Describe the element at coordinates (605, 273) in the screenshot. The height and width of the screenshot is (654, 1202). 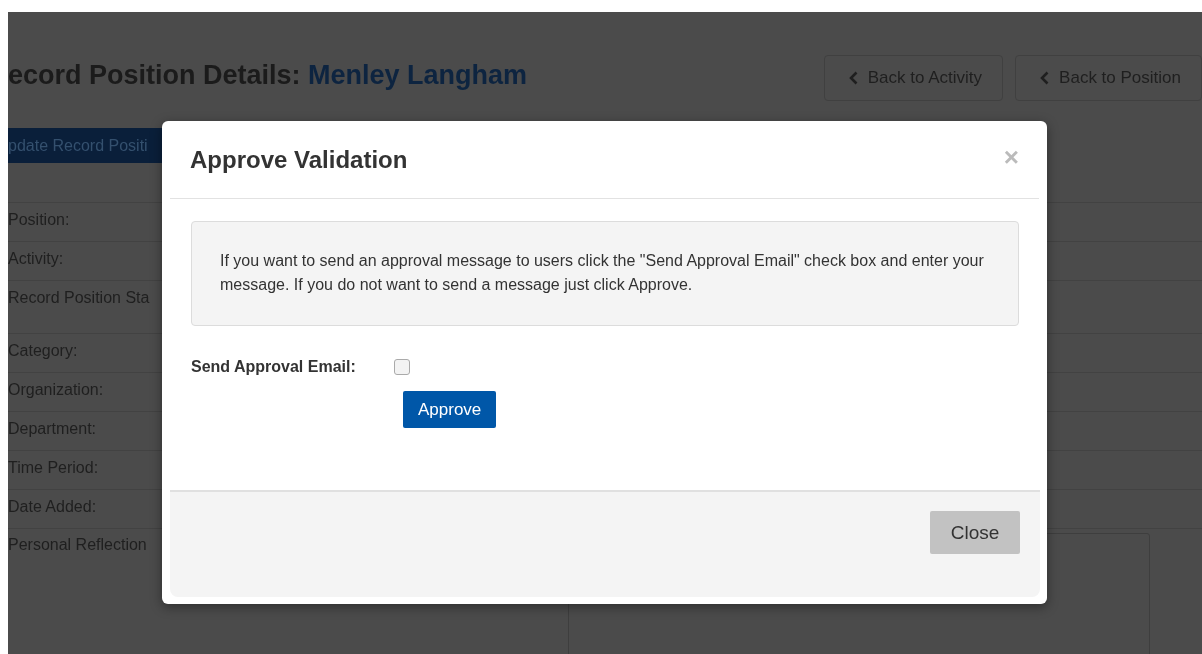
I see `info-message: If you want to send an approval message to users click the "Send Approval Email" check box and enter your message. If you do not want to send a message just click Approve.` at that location.